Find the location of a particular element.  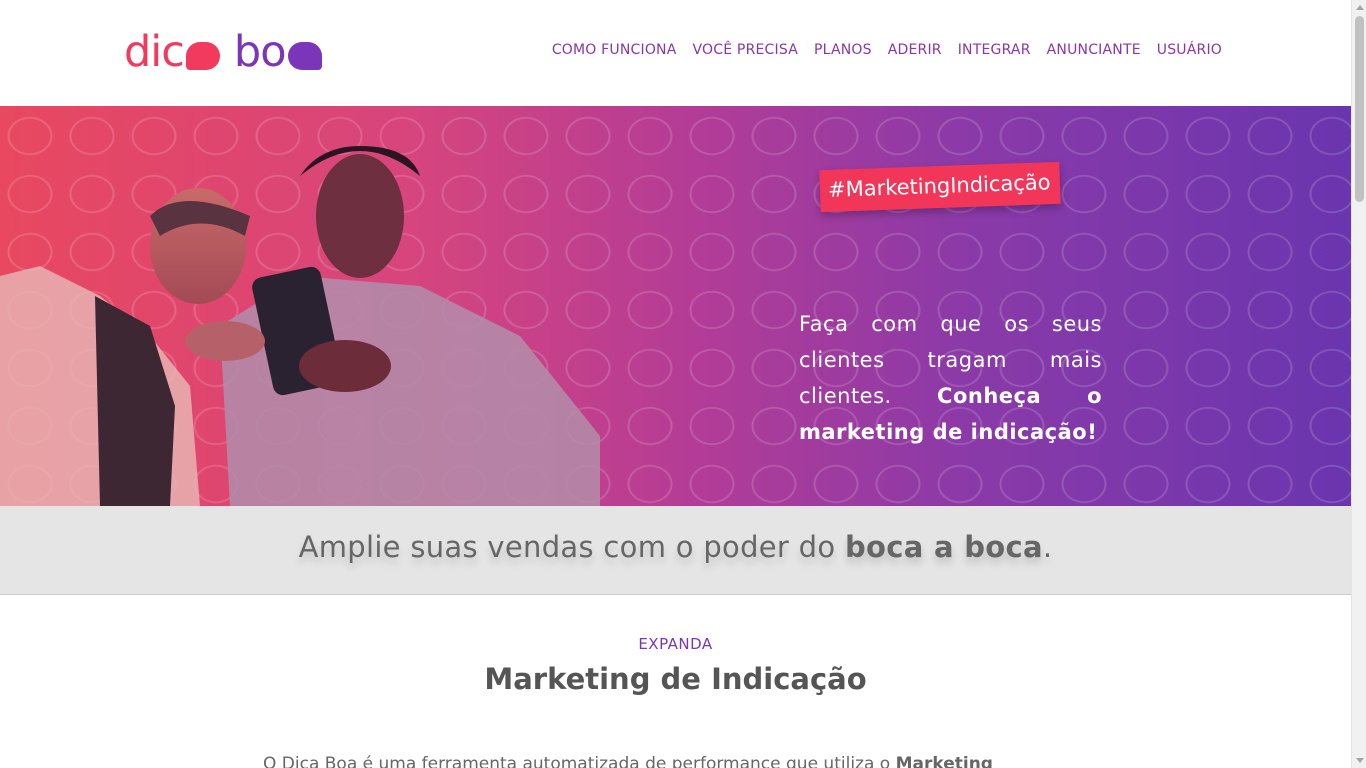

slogan-end: . is located at coordinates (1047, 547).